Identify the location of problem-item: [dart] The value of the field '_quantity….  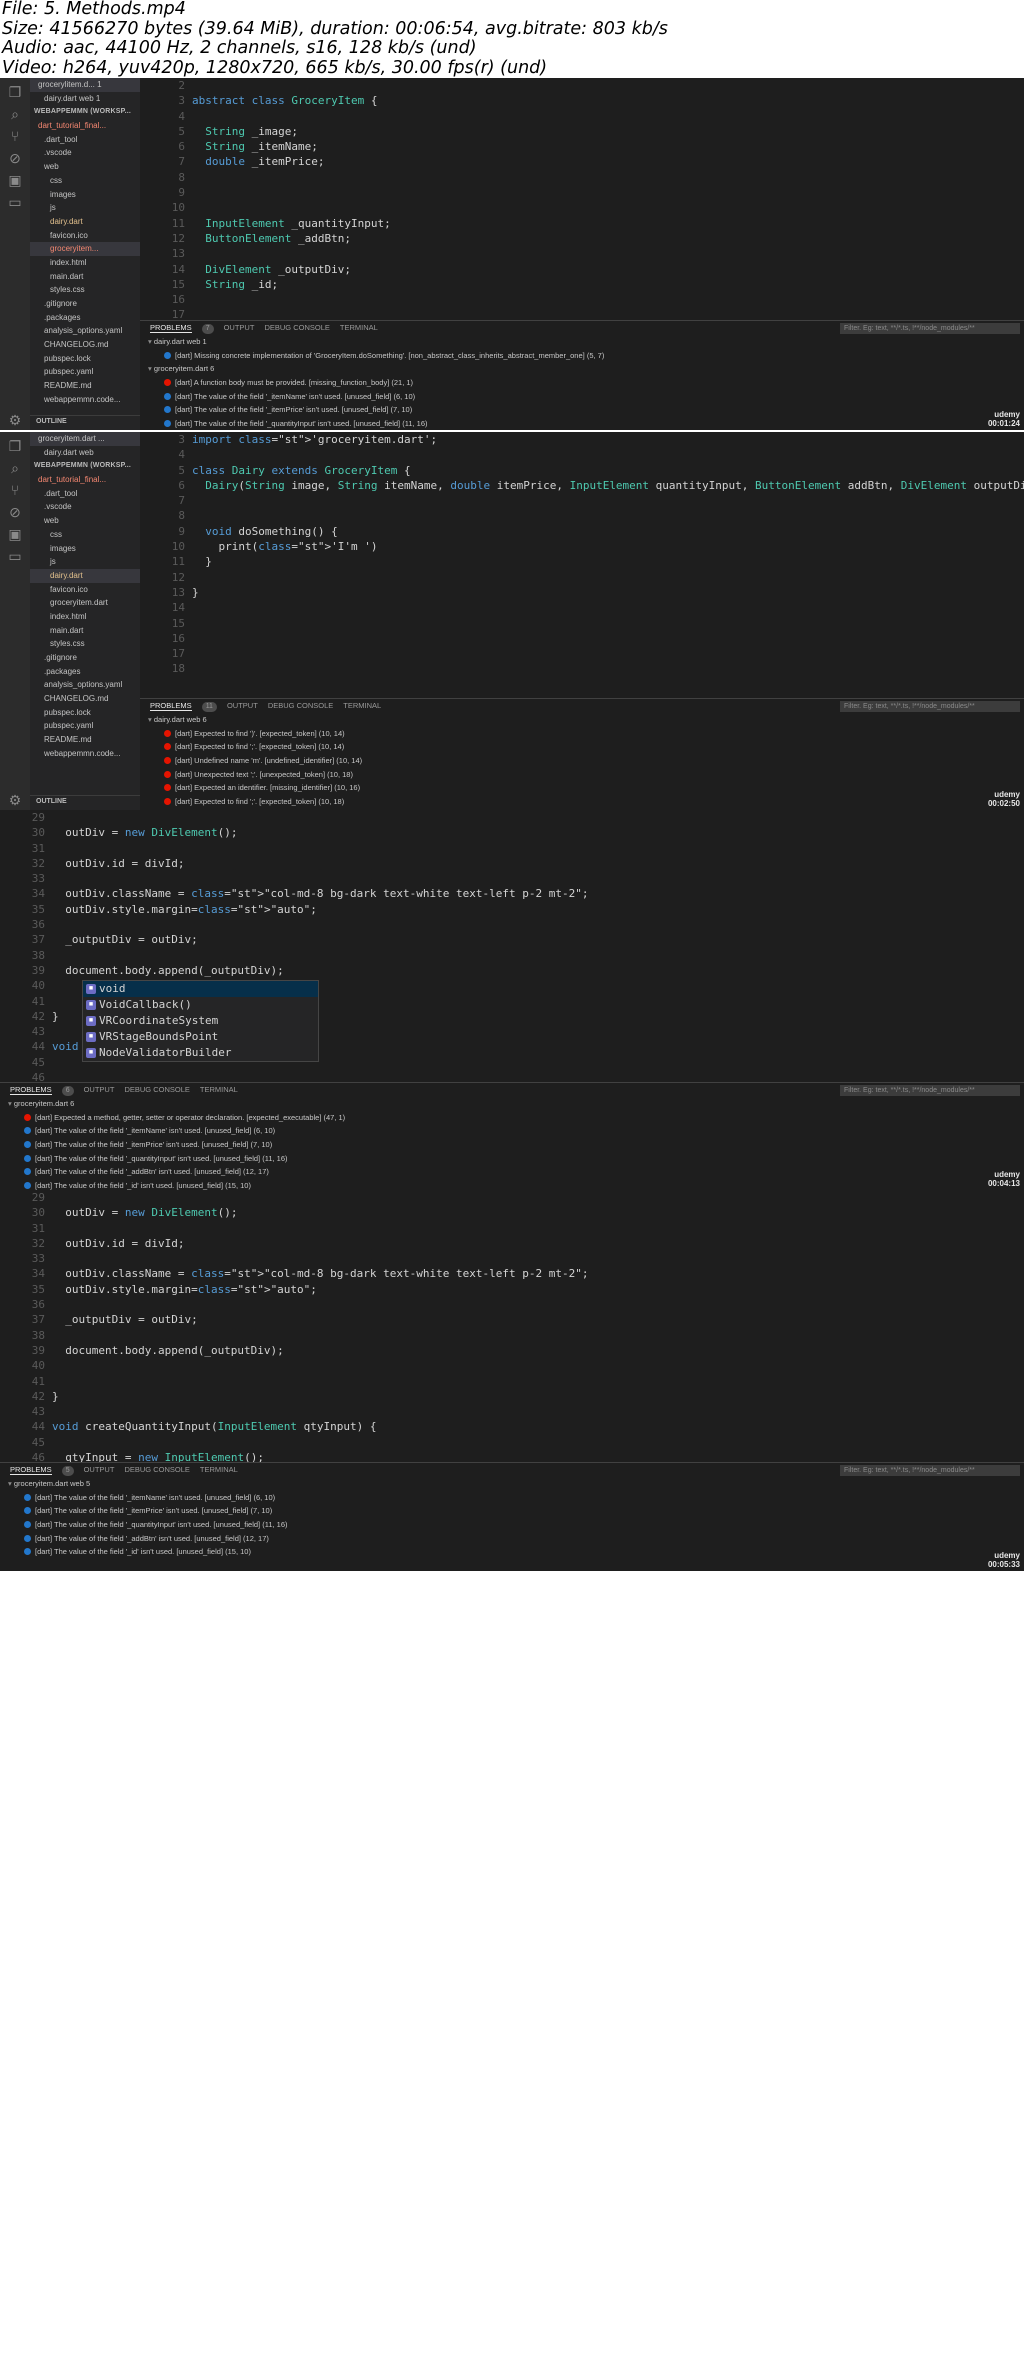
(512, 1159).